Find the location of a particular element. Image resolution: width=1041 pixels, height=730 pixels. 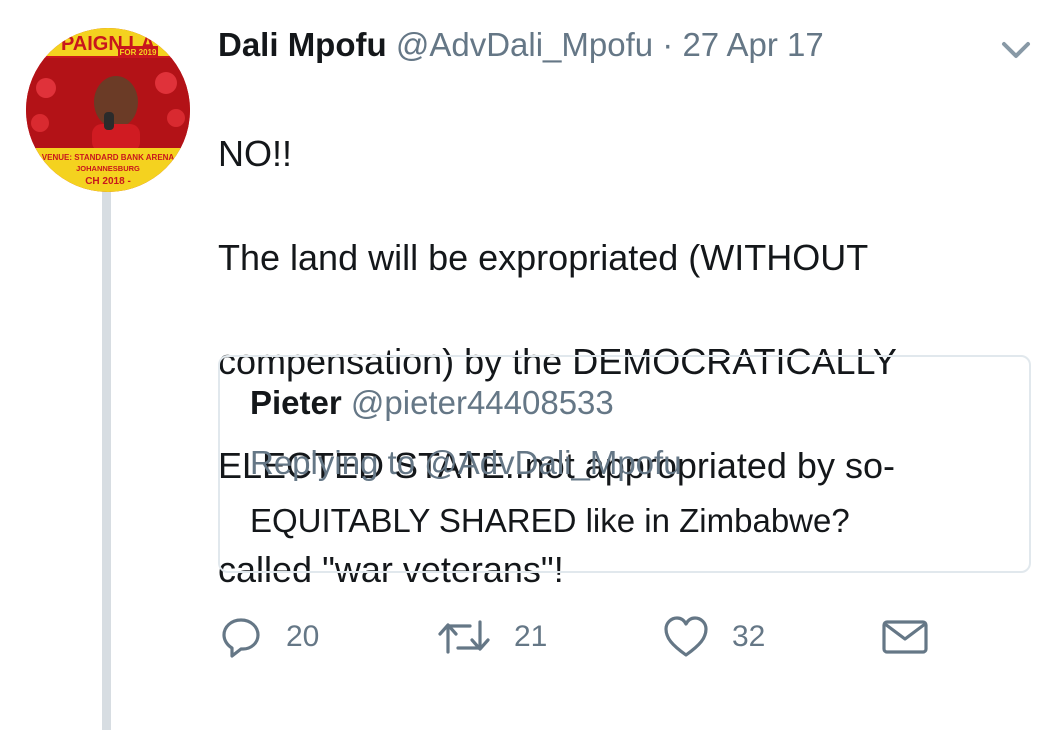

like-button: 32 is located at coordinates (713, 637).